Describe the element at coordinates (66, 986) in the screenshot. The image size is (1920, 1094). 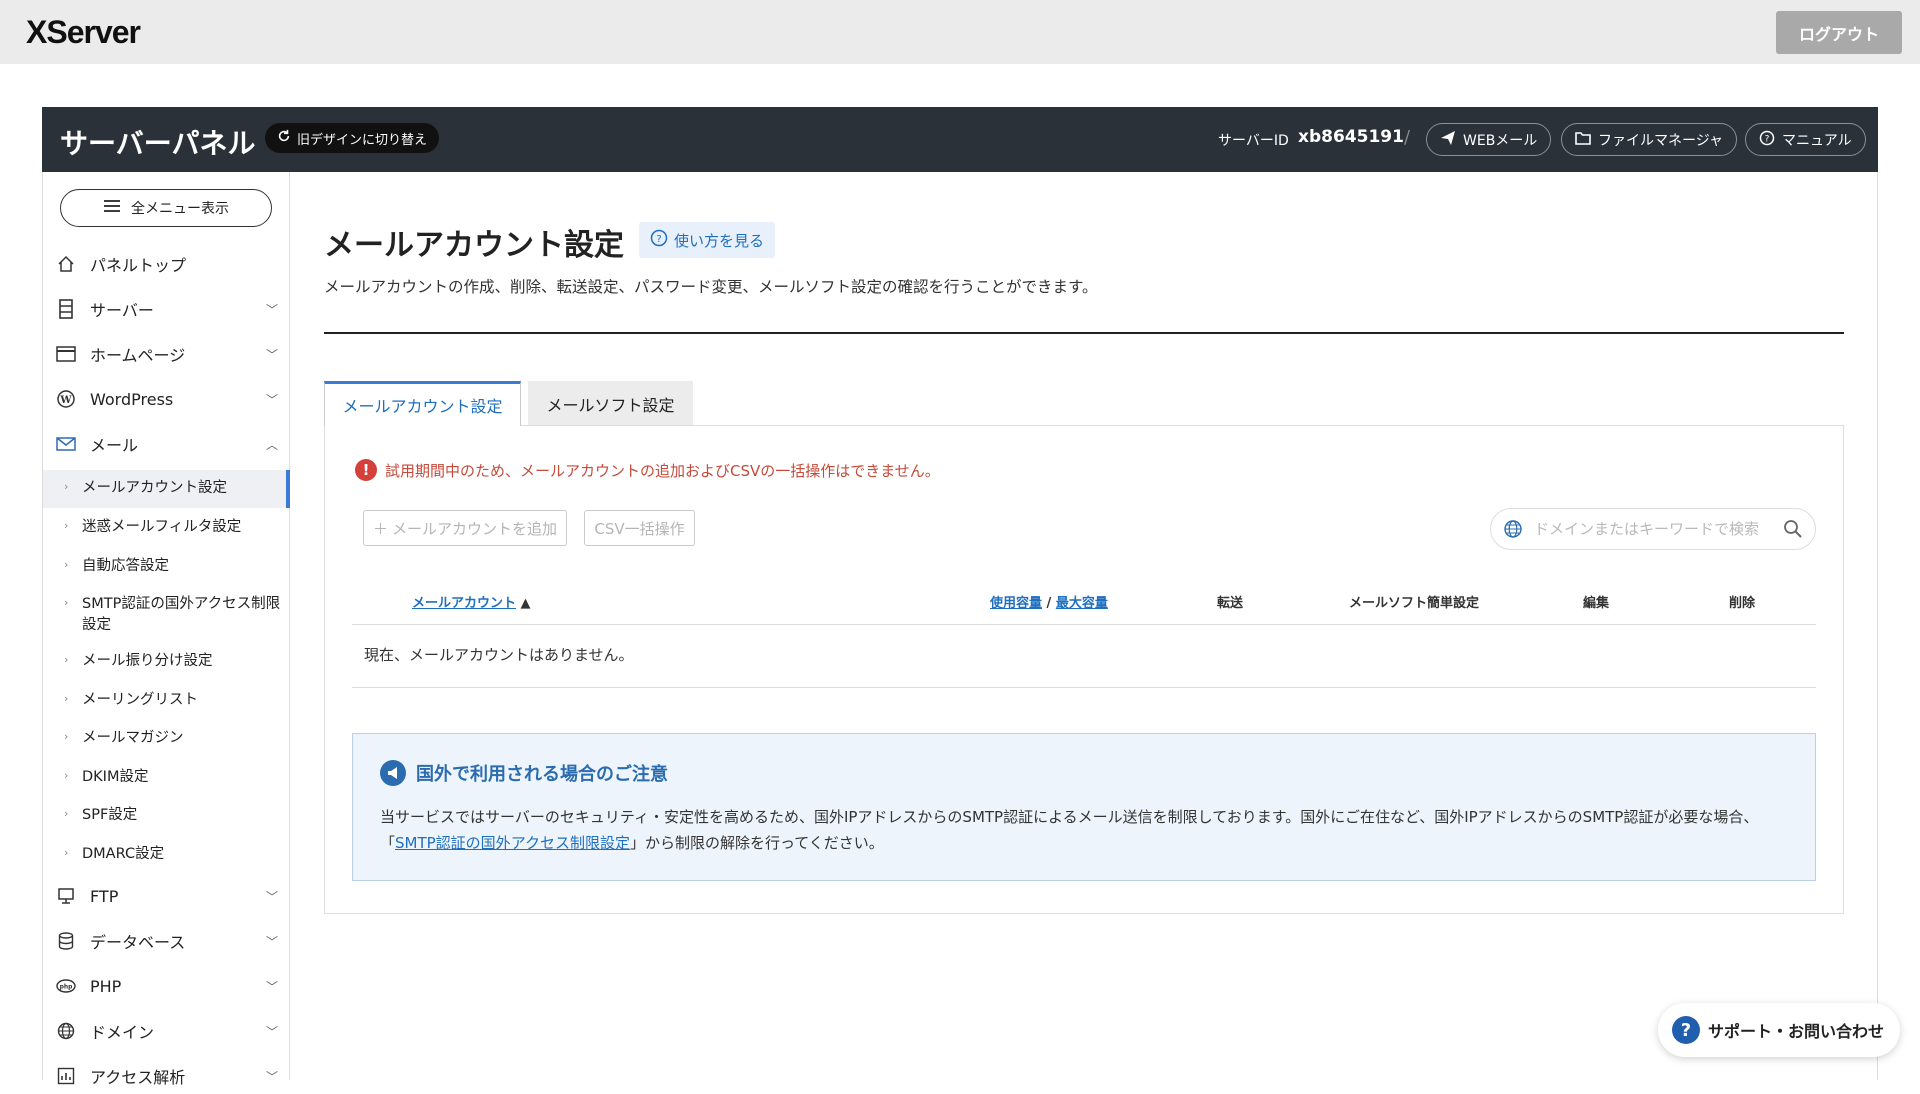
I see `php-icon: php` at that location.